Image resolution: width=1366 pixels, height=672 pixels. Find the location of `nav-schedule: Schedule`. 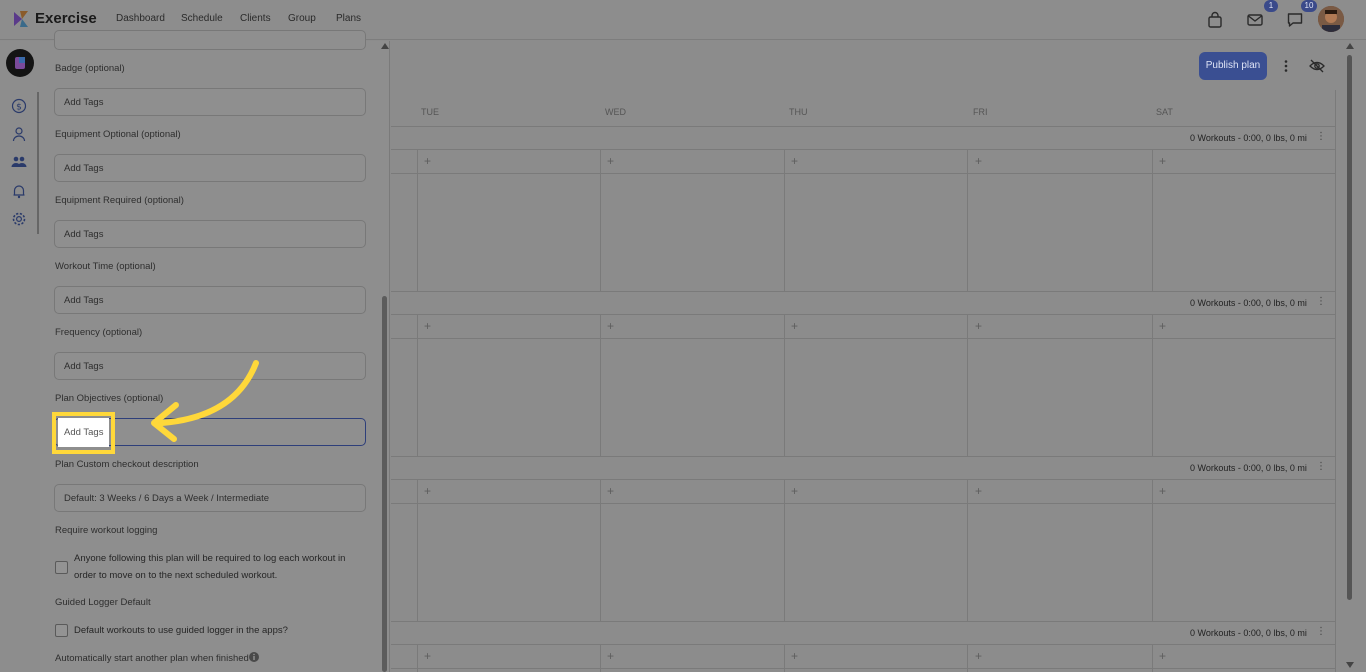

nav-schedule: Schedule is located at coordinates (202, 18).